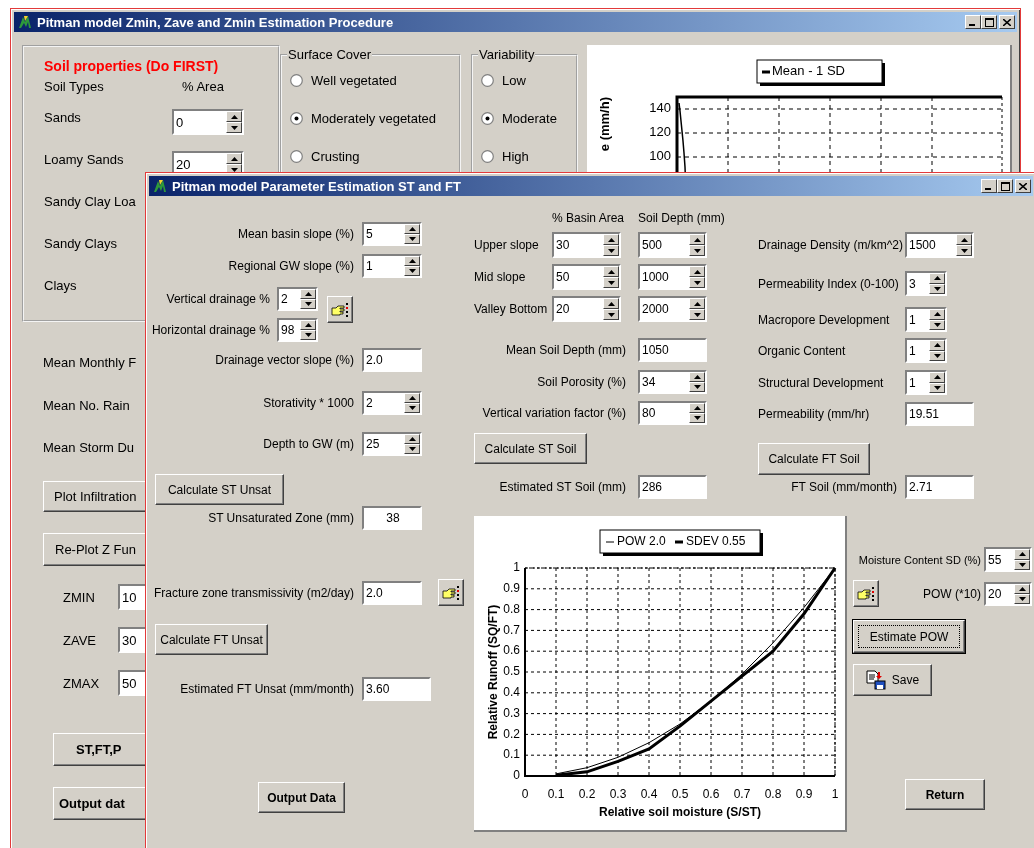  Describe the element at coordinates (280, 518) in the screenshot. I see `field-label: ST Unsaturated Zone (mm)` at that location.